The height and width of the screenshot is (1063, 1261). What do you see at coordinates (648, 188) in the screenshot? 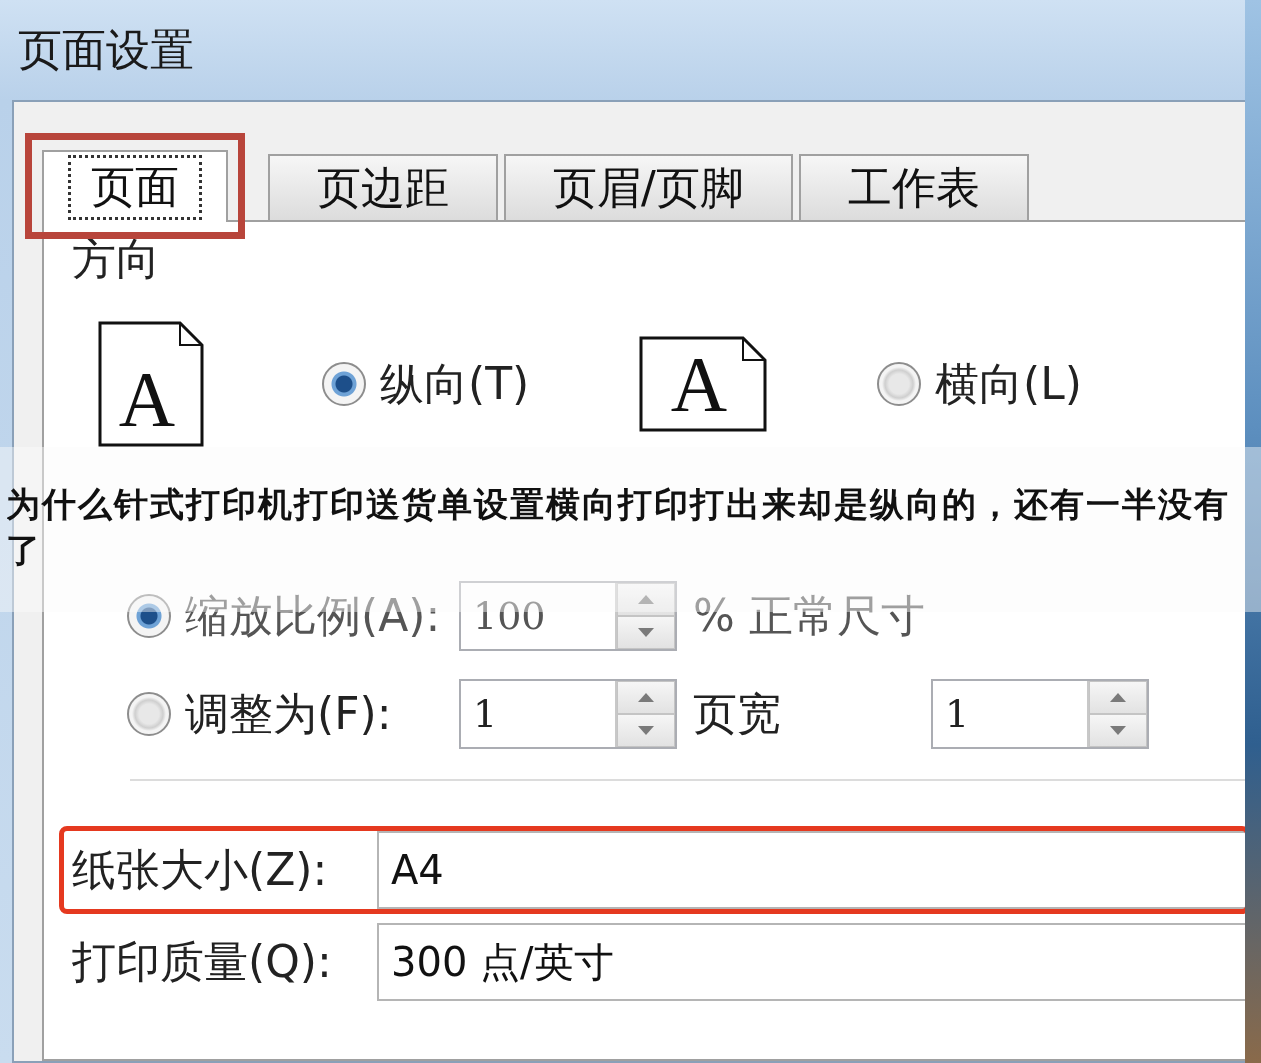
I see `tab: 页眉/页脚` at bounding box center [648, 188].